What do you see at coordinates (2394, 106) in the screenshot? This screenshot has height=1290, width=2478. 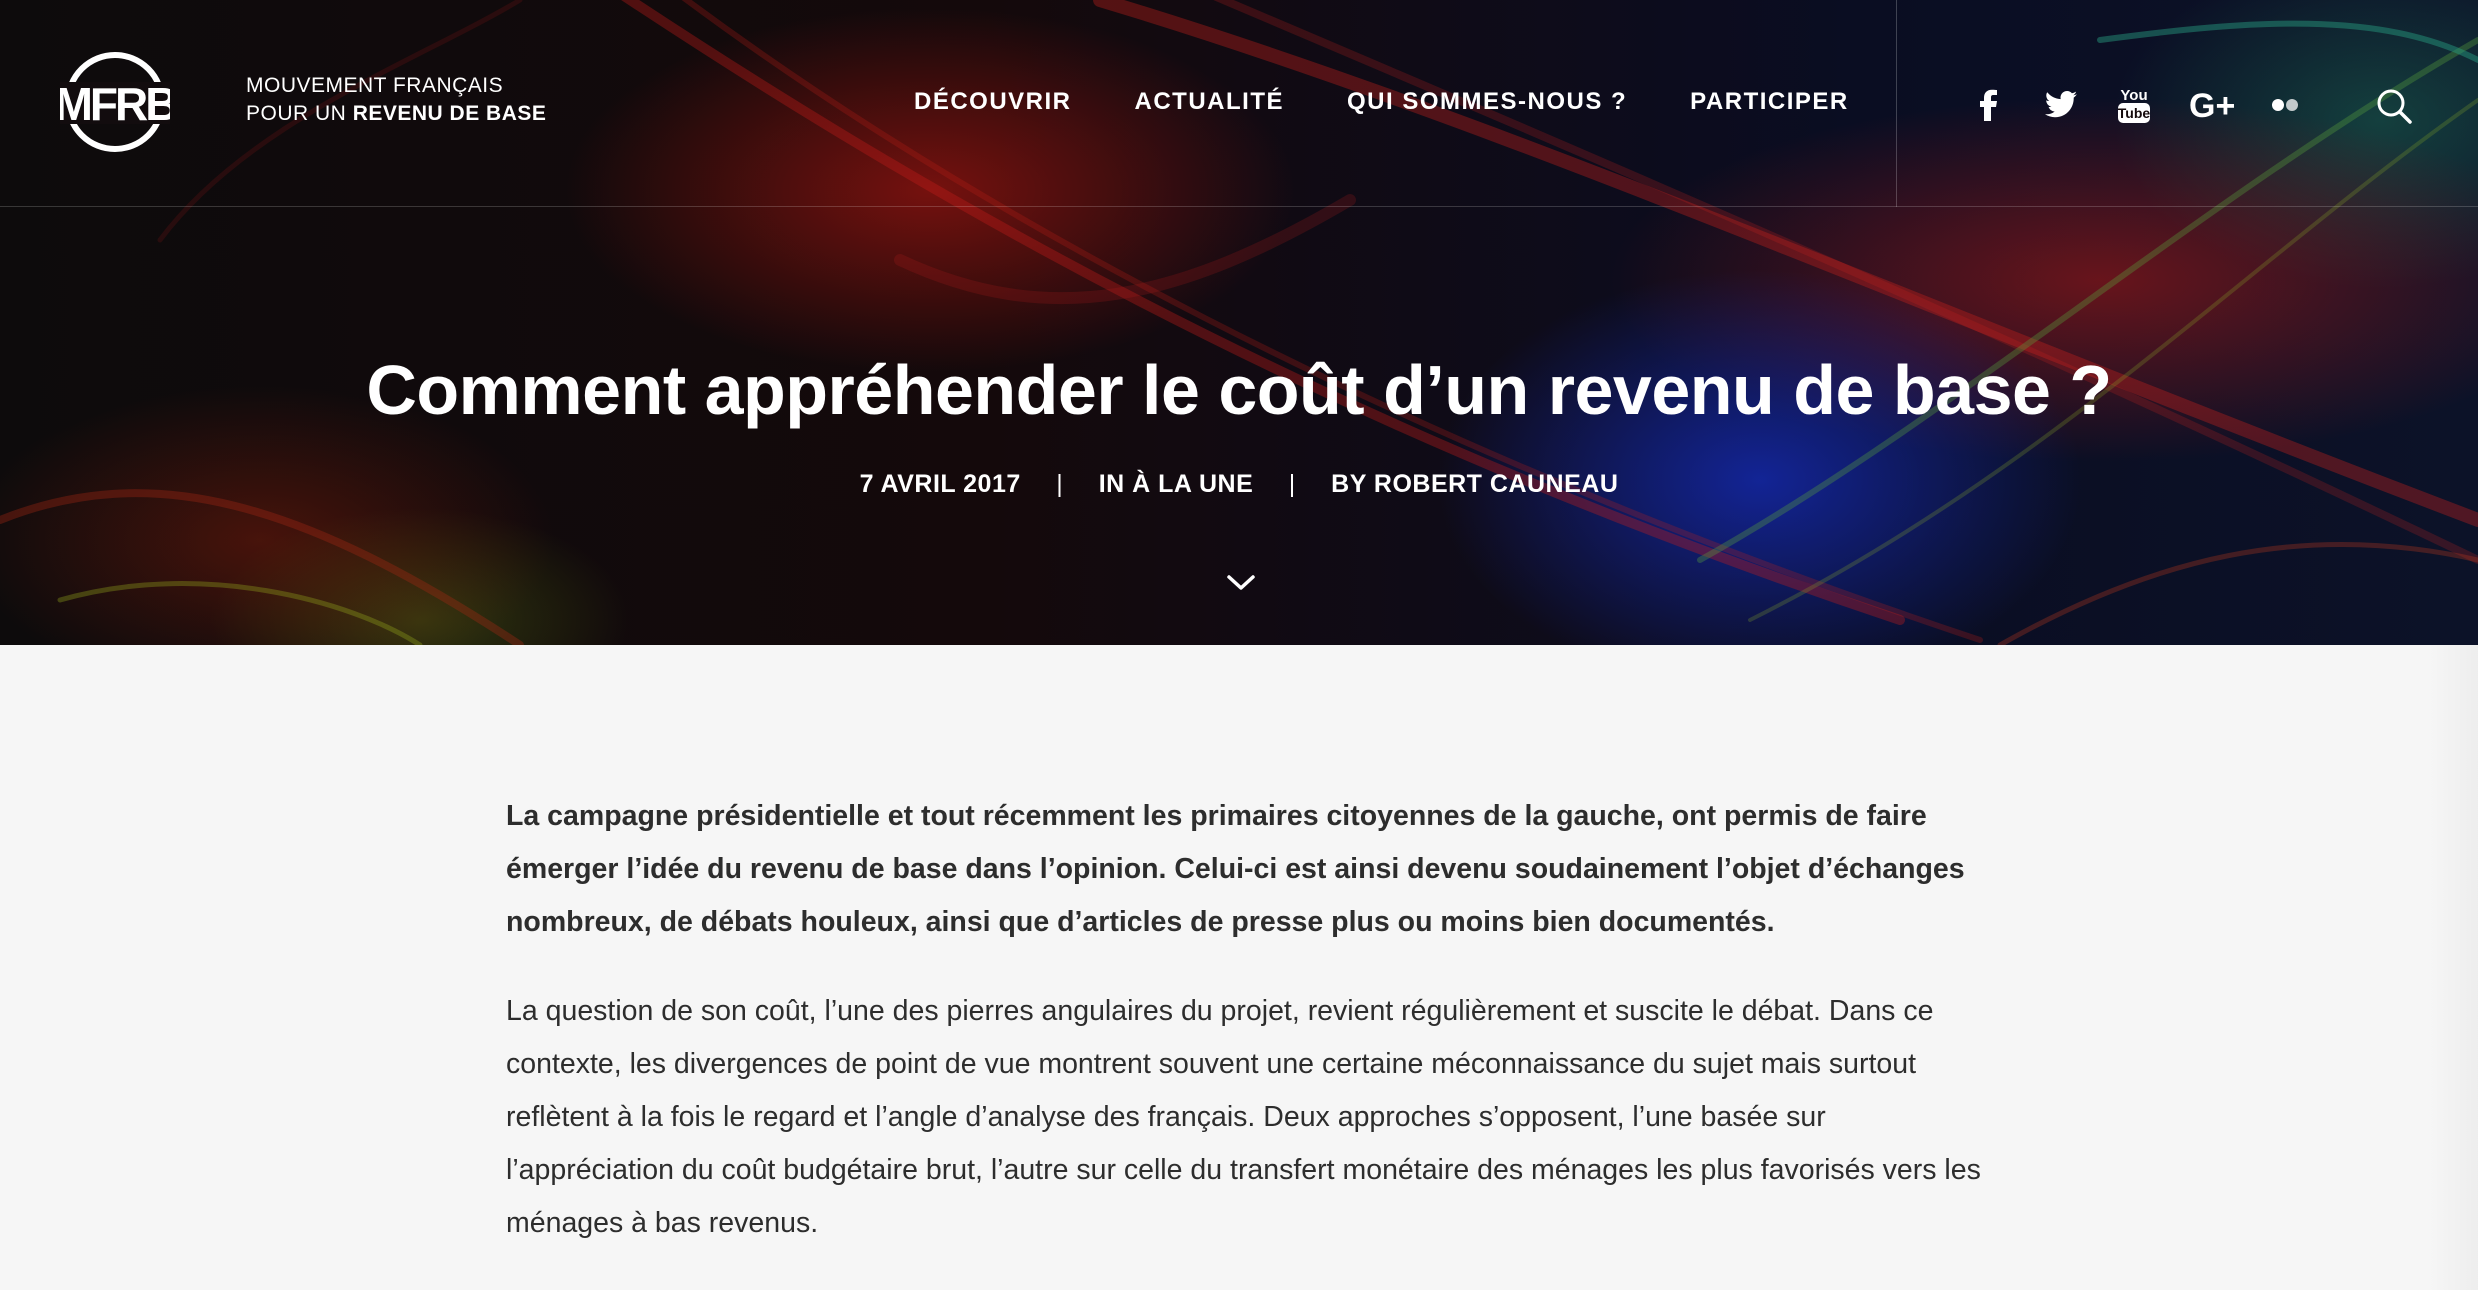 I see `search-icon` at bounding box center [2394, 106].